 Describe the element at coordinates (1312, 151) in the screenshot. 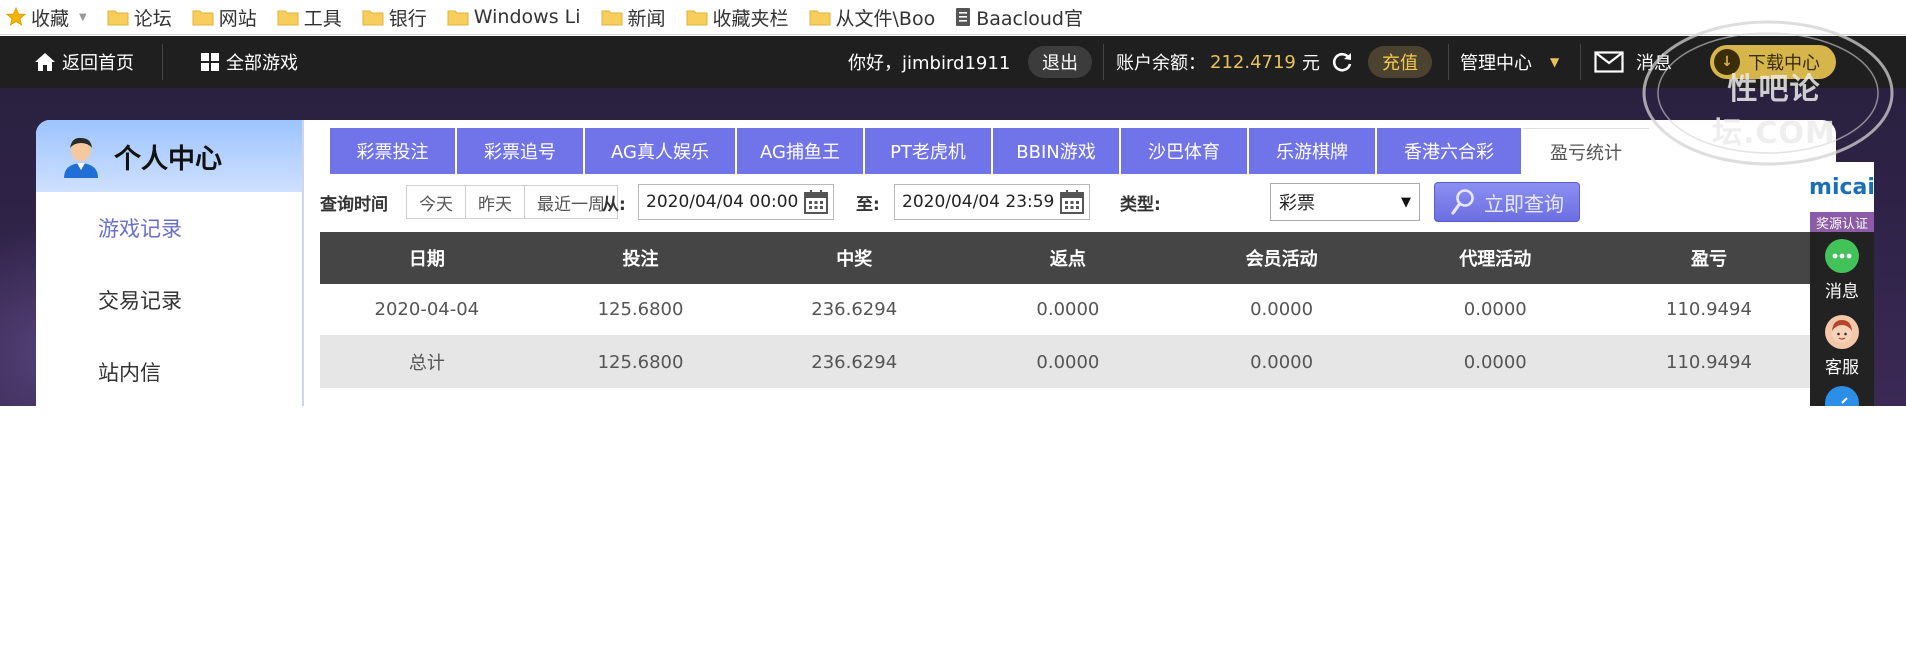

I see `tab-leyou-chess: 乐游棋牌` at that location.